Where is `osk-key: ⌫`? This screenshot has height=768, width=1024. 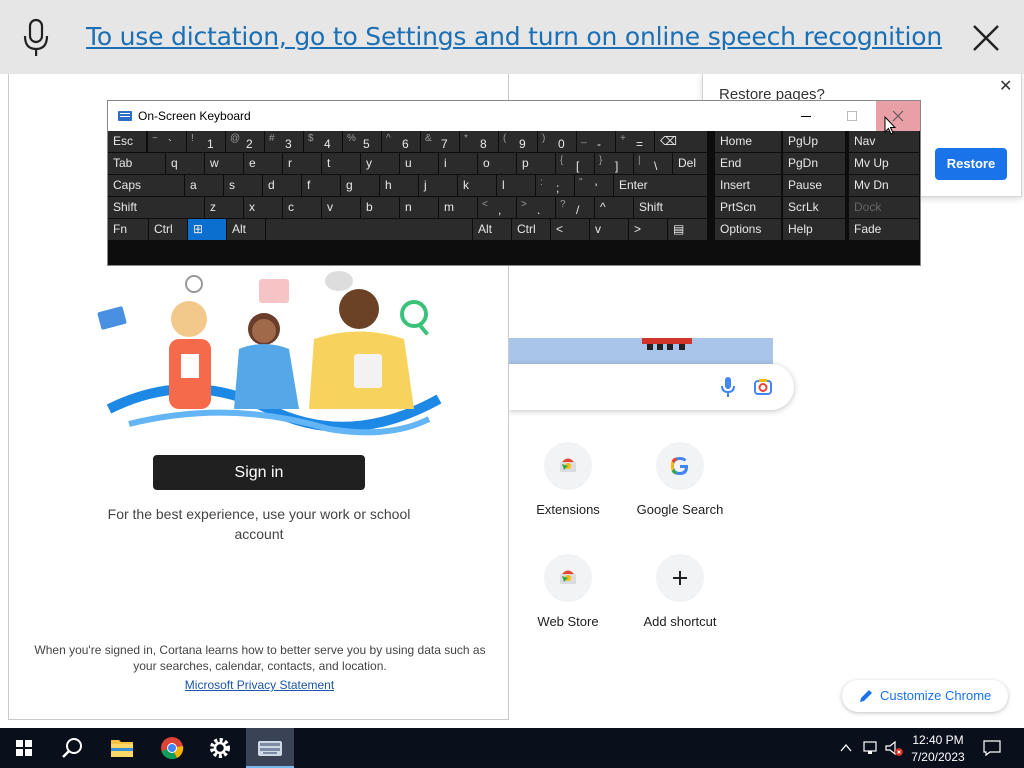 osk-key: ⌫ is located at coordinates (681, 141).